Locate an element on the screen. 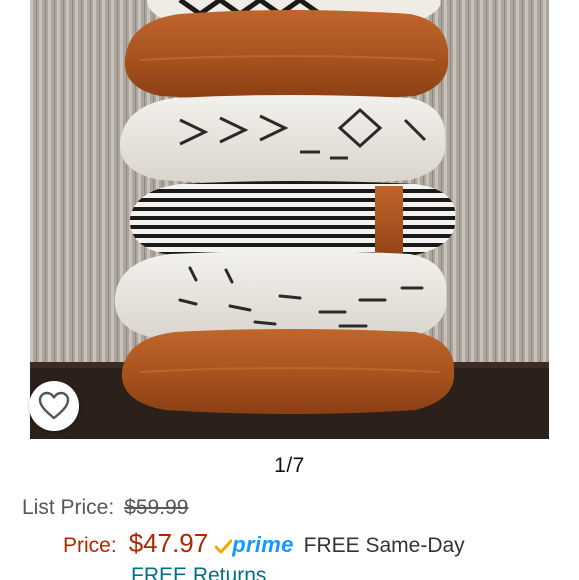  heart-outline-icon is located at coordinates (54, 405).